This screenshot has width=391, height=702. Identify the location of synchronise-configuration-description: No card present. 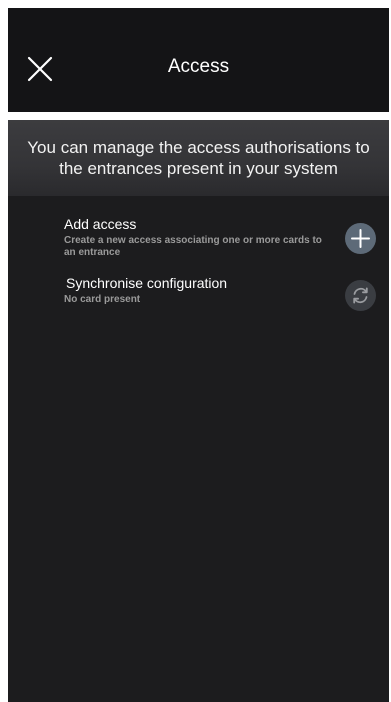
(102, 299).